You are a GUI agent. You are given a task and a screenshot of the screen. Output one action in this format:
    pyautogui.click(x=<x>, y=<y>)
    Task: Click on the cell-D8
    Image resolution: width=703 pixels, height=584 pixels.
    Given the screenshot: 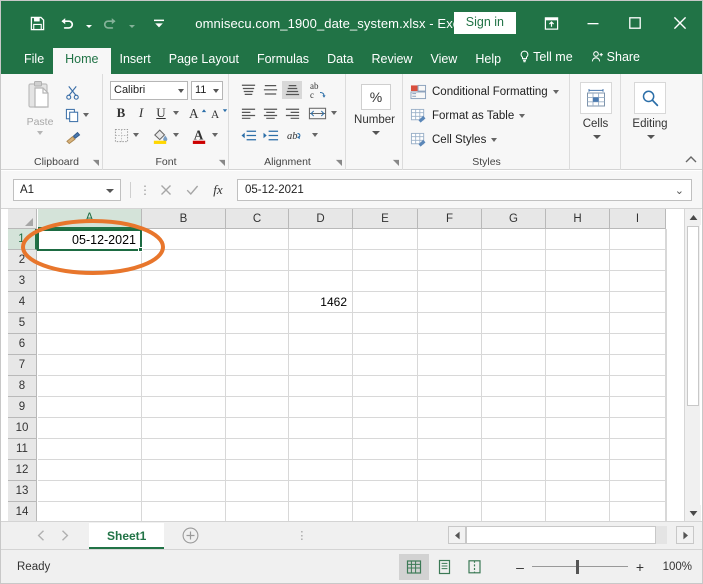 What is the action you would take?
    pyautogui.click(x=321, y=386)
    